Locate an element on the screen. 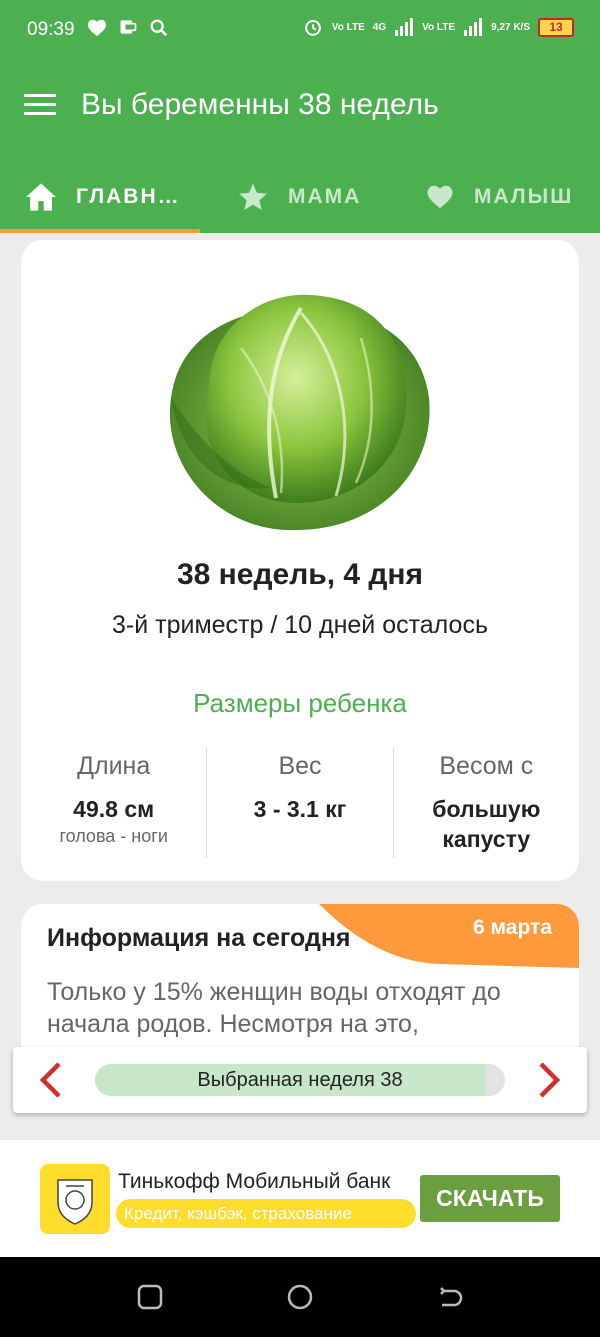  tab-bar: ГЛАВН… МАМА МАЛЫШ is located at coordinates (300, 196).